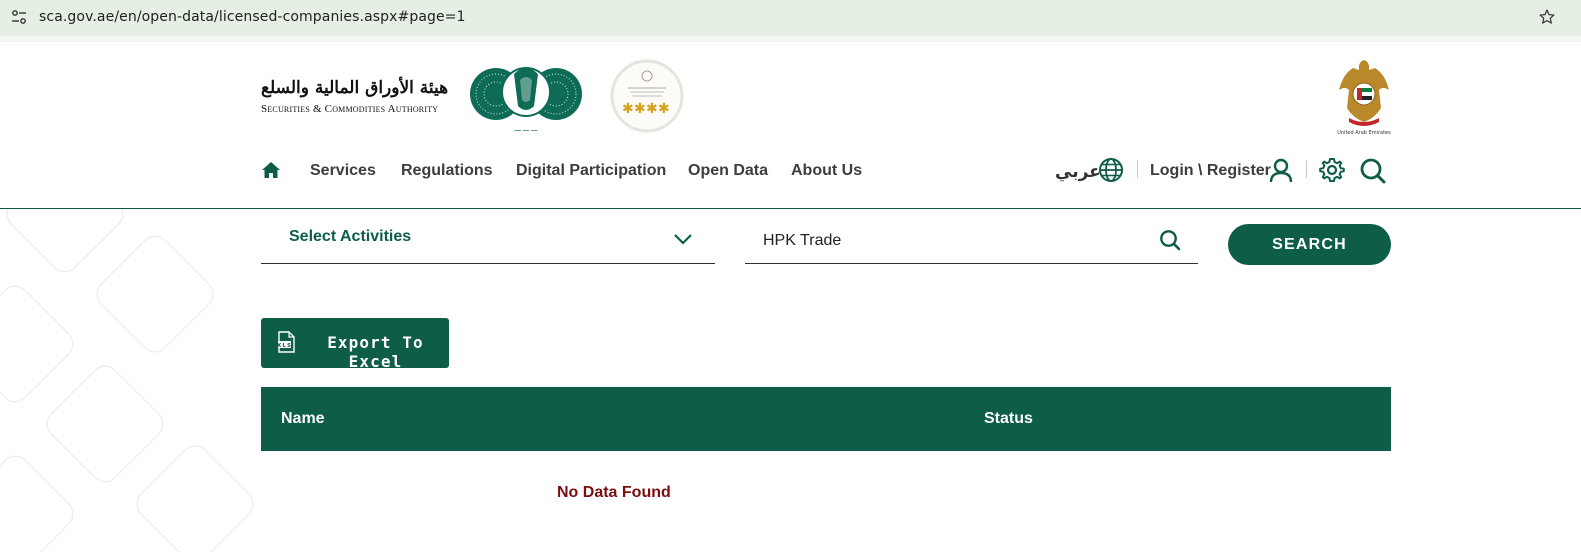 The width and height of the screenshot is (1581, 552). I want to click on logo-english-text: Securities & Commodities Authority, so click(349, 109).